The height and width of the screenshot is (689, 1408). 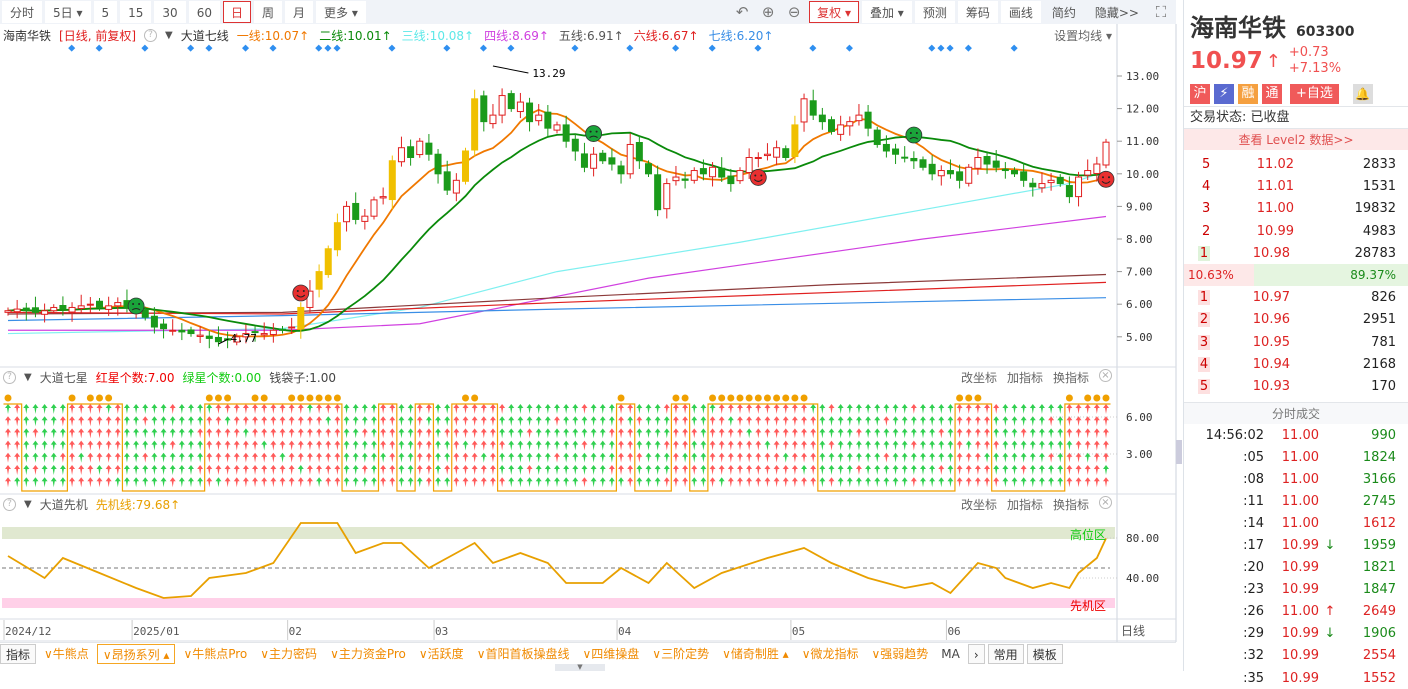 I want to click on last-price: 10.97, so click(x=1226, y=61).